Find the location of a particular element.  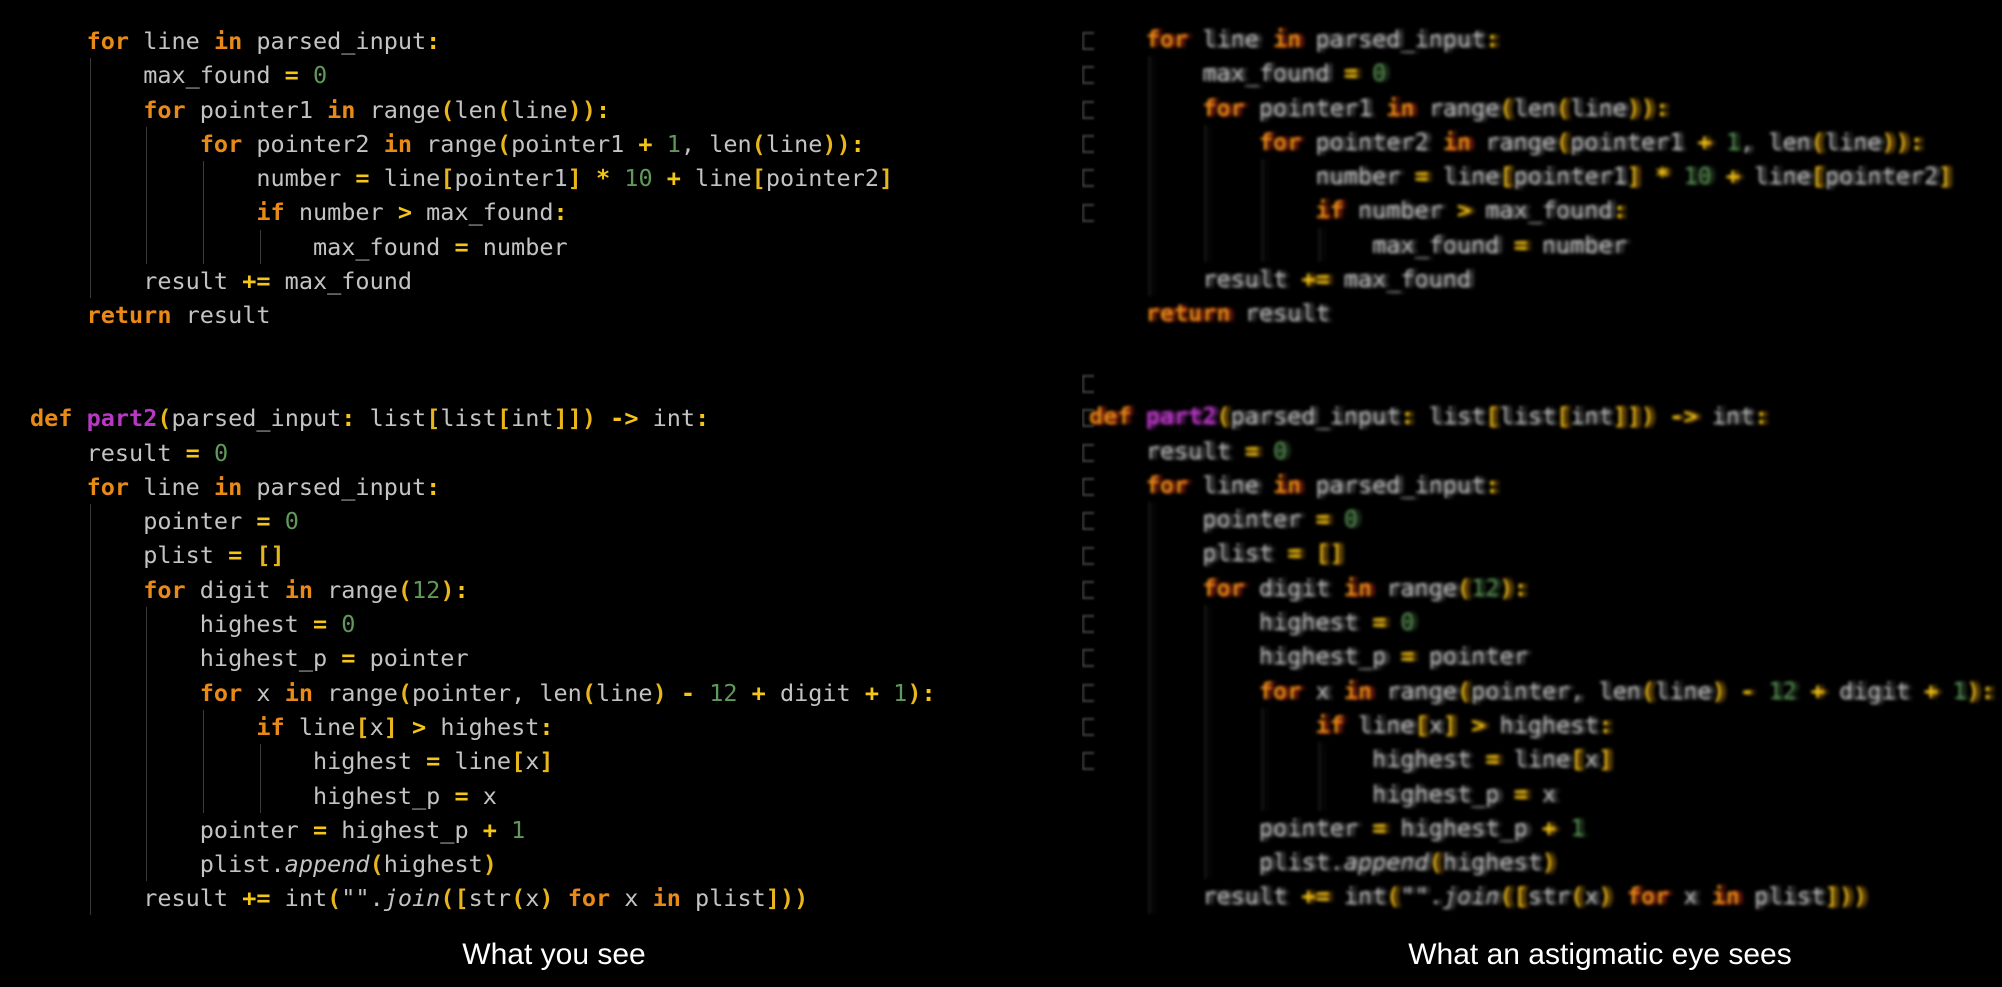

code-token: plist is located at coordinates (1782, 896).